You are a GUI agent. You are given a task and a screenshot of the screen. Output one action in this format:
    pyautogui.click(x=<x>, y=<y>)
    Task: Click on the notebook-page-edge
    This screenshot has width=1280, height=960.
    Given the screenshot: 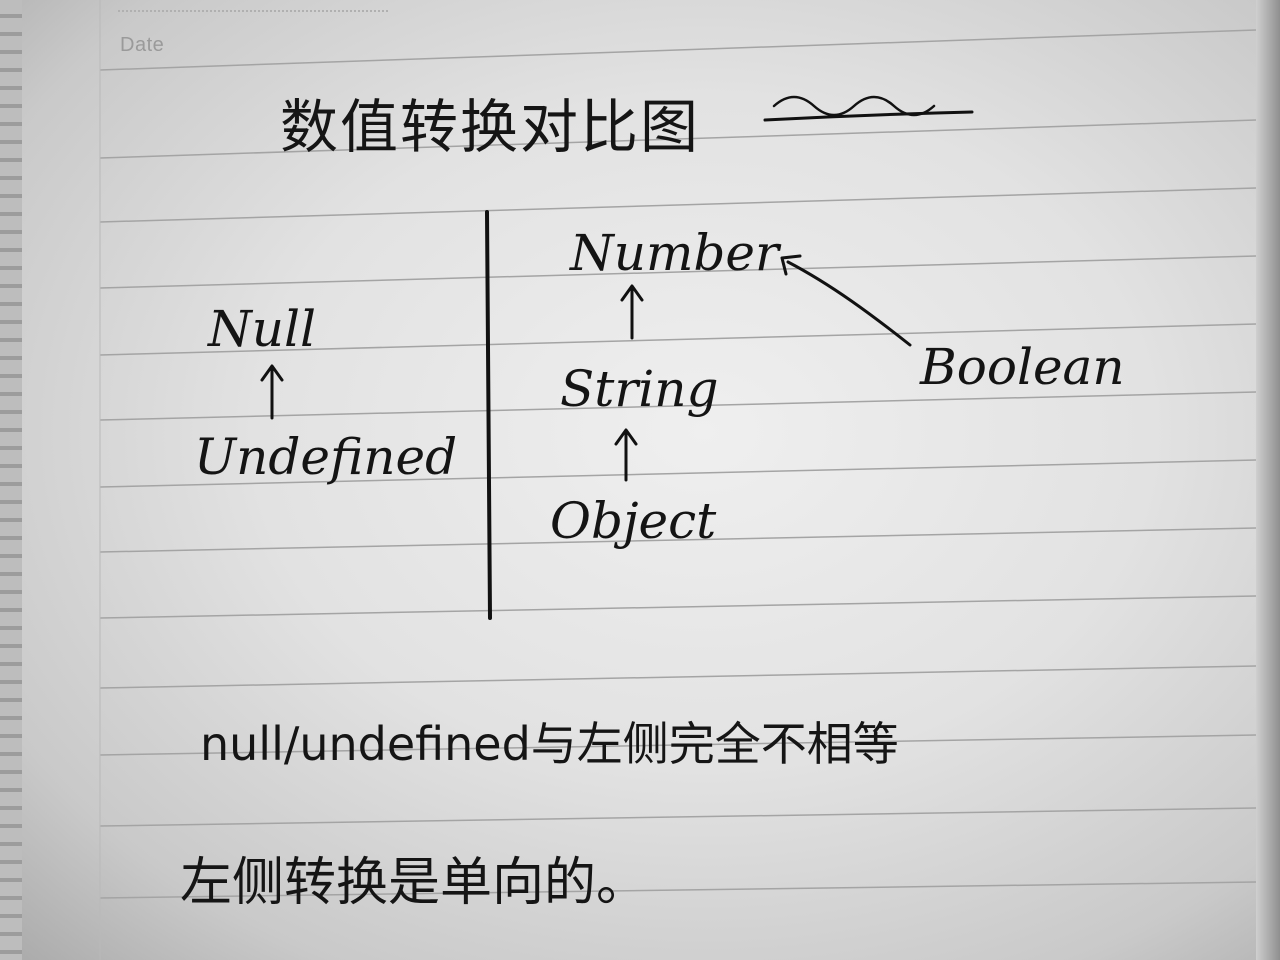 What is the action you would take?
    pyautogui.click(x=1268, y=480)
    